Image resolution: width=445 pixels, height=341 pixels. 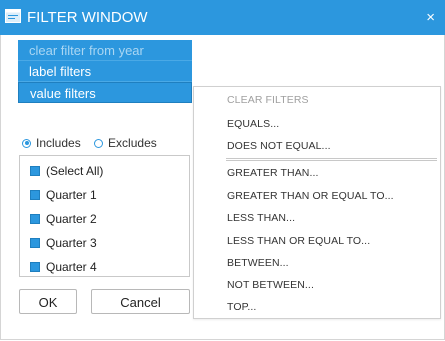 I want to click on includes-radio: Includes, so click(x=51, y=143).